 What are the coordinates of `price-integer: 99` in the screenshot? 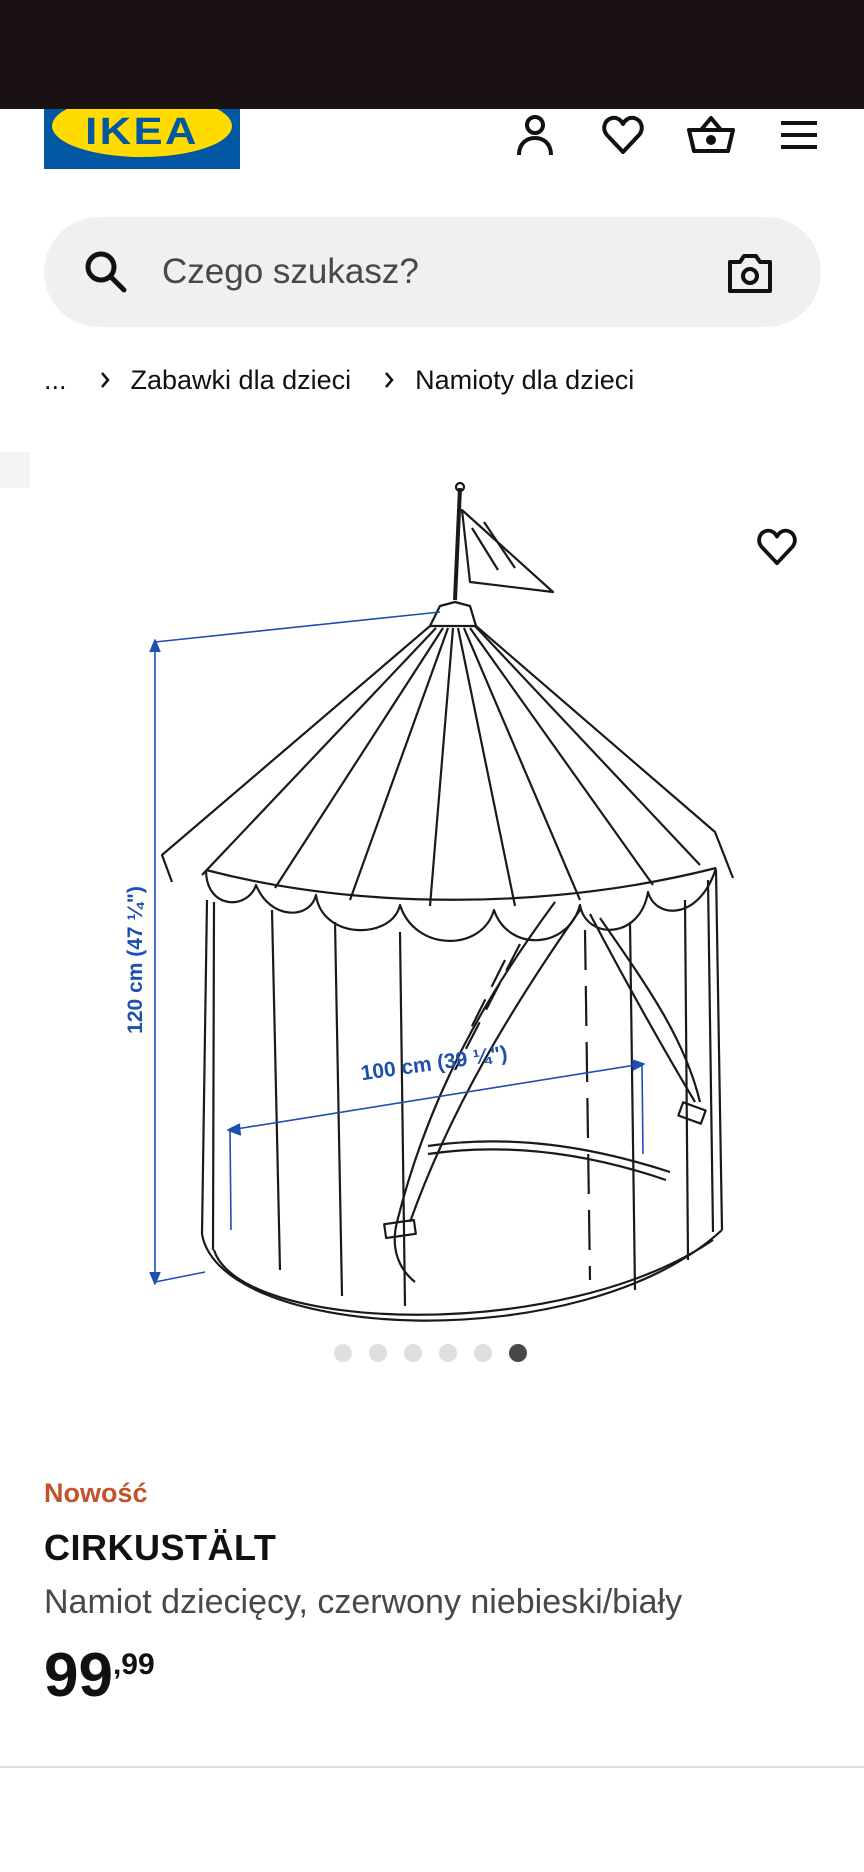 It's located at (78, 1675).